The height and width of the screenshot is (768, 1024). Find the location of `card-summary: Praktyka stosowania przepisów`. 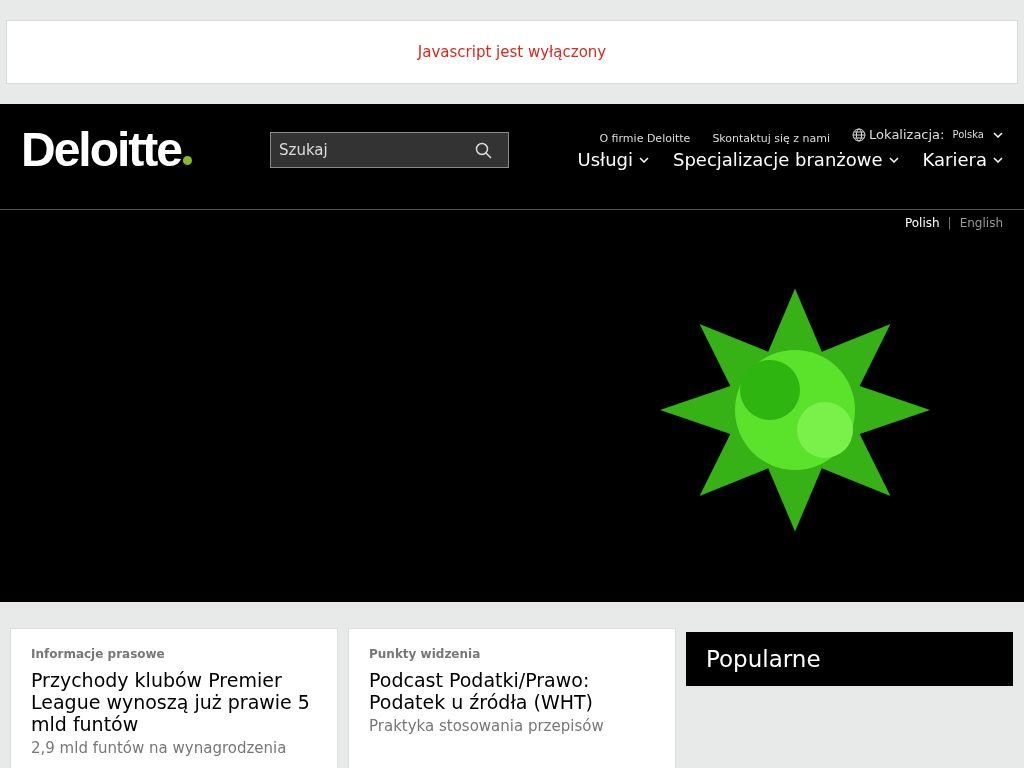

card-summary: Praktyka stosowania przepisów is located at coordinates (487, 726).